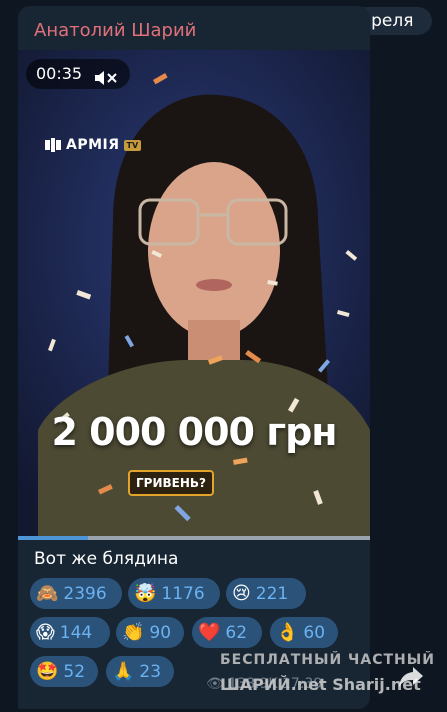 This screenshot has width=447, height=712. I want to click on reaction-see-no-evil: 🙈 2396, so click(76, 593).